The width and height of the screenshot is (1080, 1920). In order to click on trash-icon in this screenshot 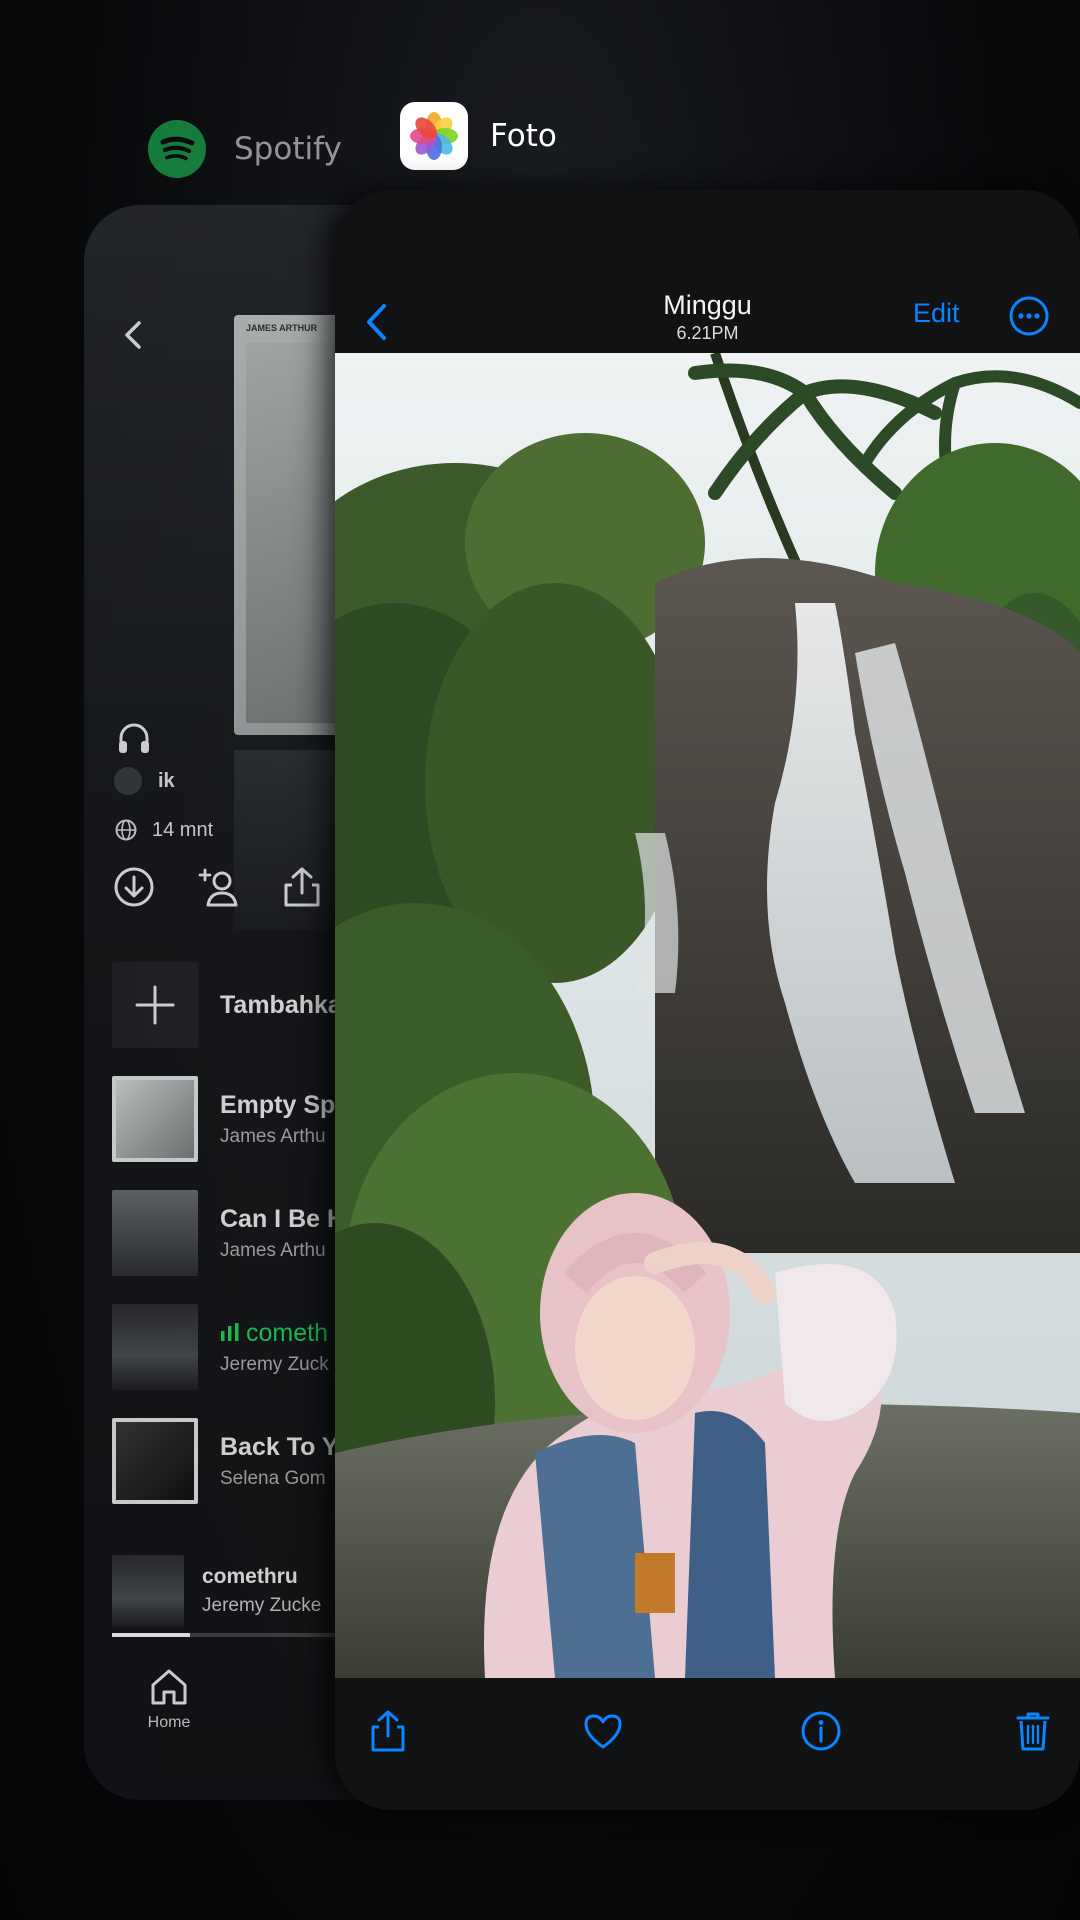, I will do `click(1033, 1731)`.